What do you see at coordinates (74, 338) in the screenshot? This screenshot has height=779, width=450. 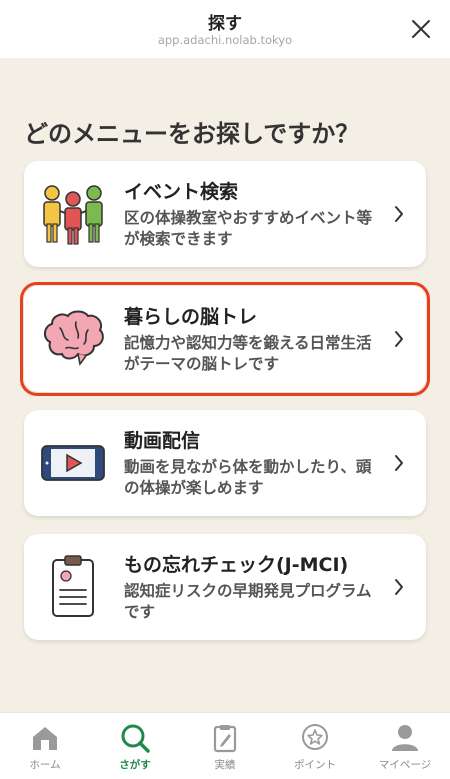 I see `brain-icon` at bounding box center [74, 338].